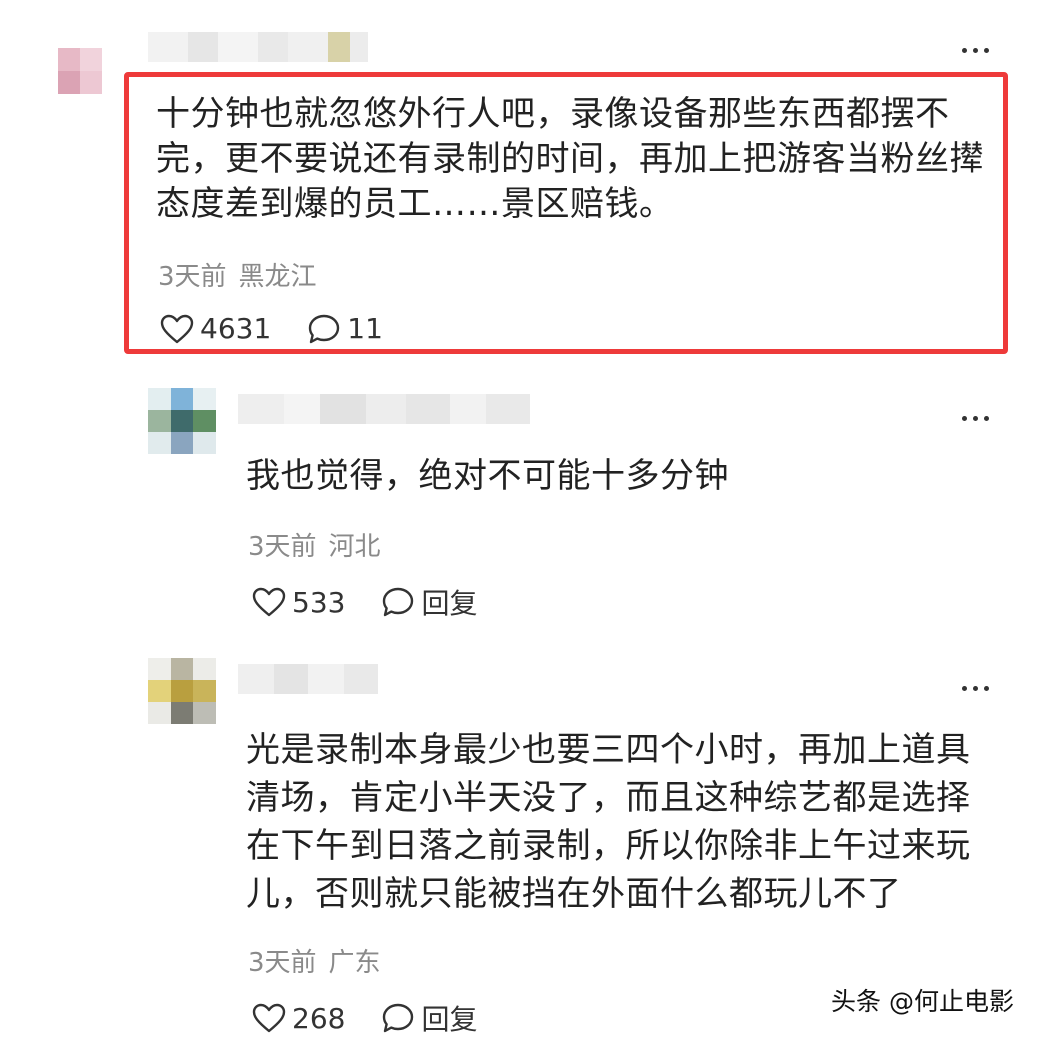 Image resolution: width=1040 pixels, height=1040 pixels. Describe the element at coordinates (364, 1018) in the screenshot. I see `comment-actions: 268 回复` at that location.